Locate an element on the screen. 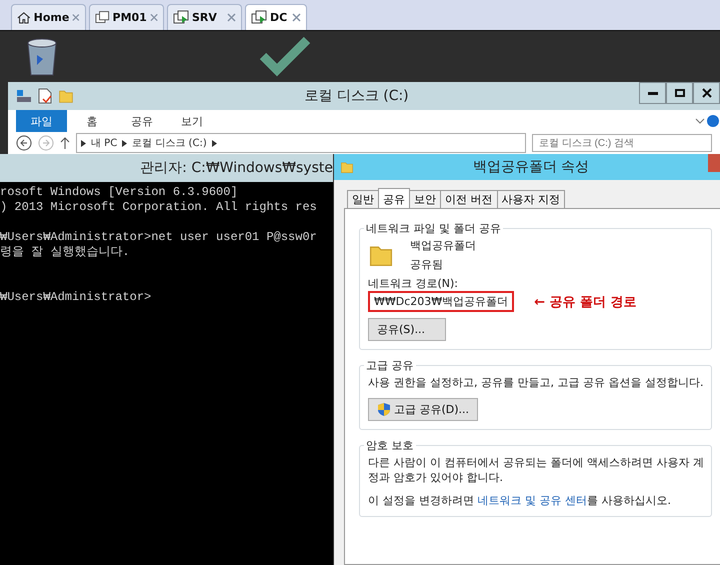 The width and height of the screenshot is (720, 565). browser-tab: DC is located at coordinates (276, 17).